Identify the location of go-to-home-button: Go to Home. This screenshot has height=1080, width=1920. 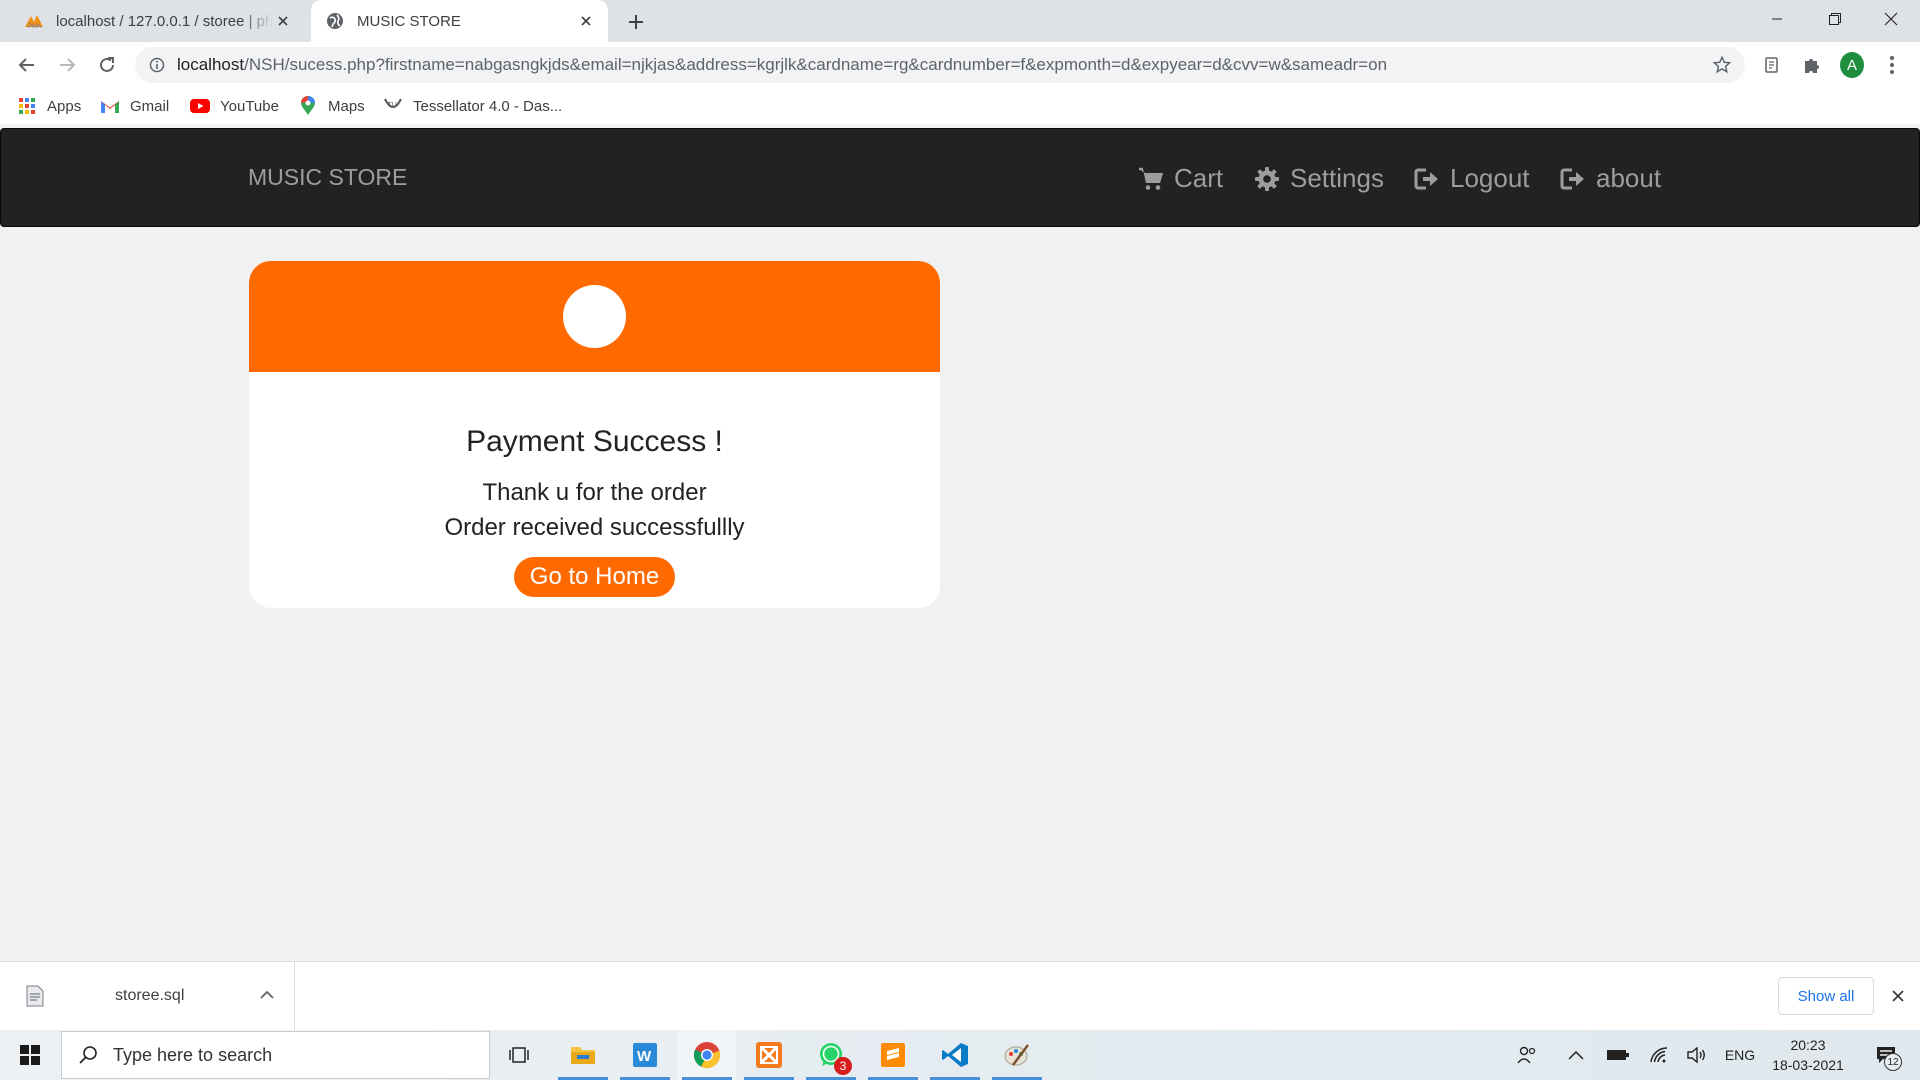
(594, 577).